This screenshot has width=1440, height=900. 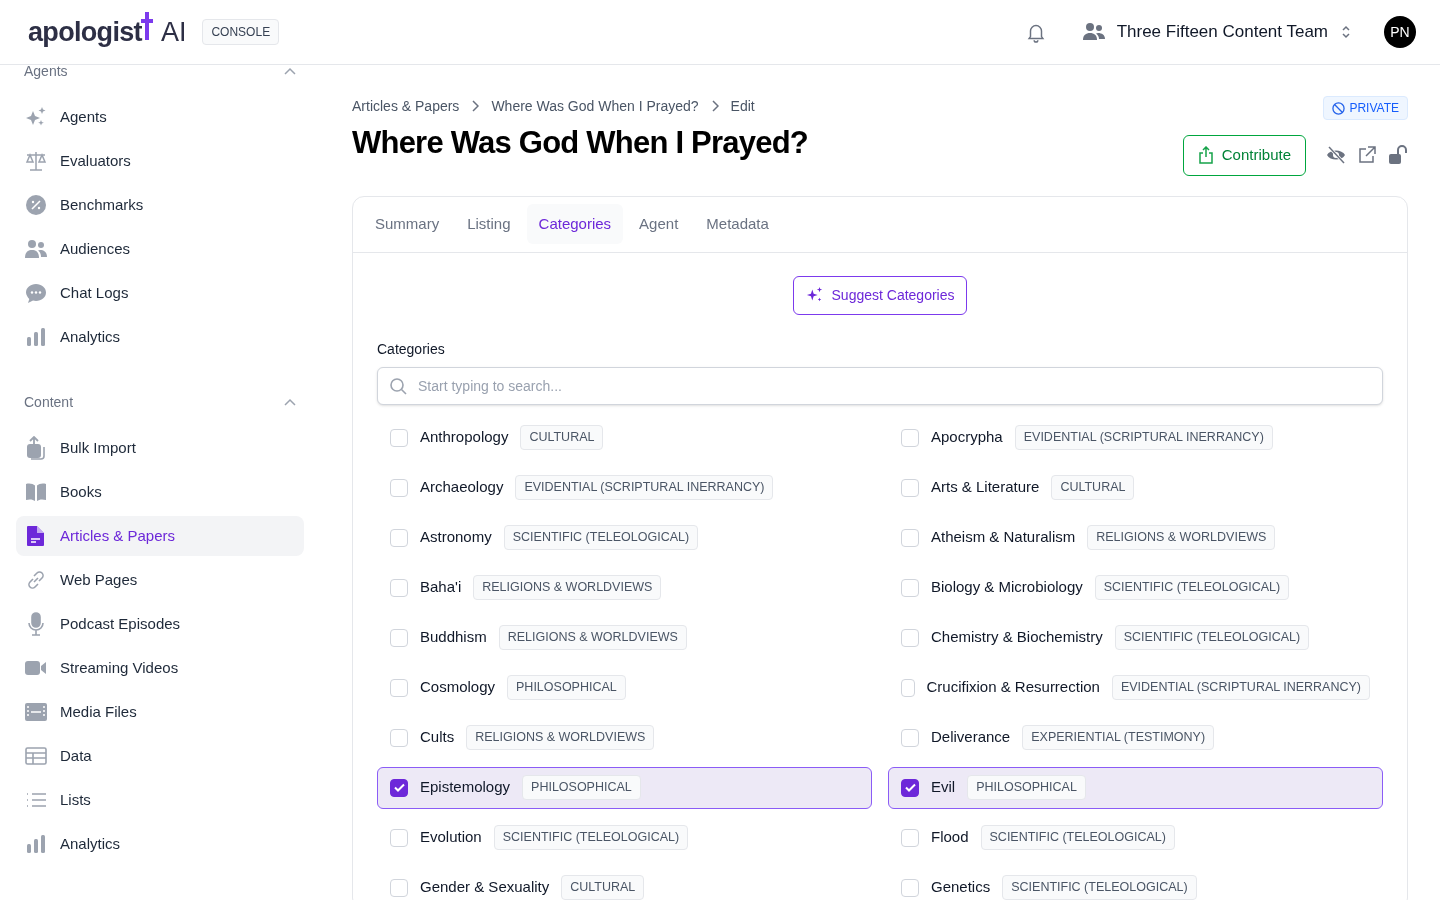 I want to click on category-name: Genetics, so click(x=961, y=887).